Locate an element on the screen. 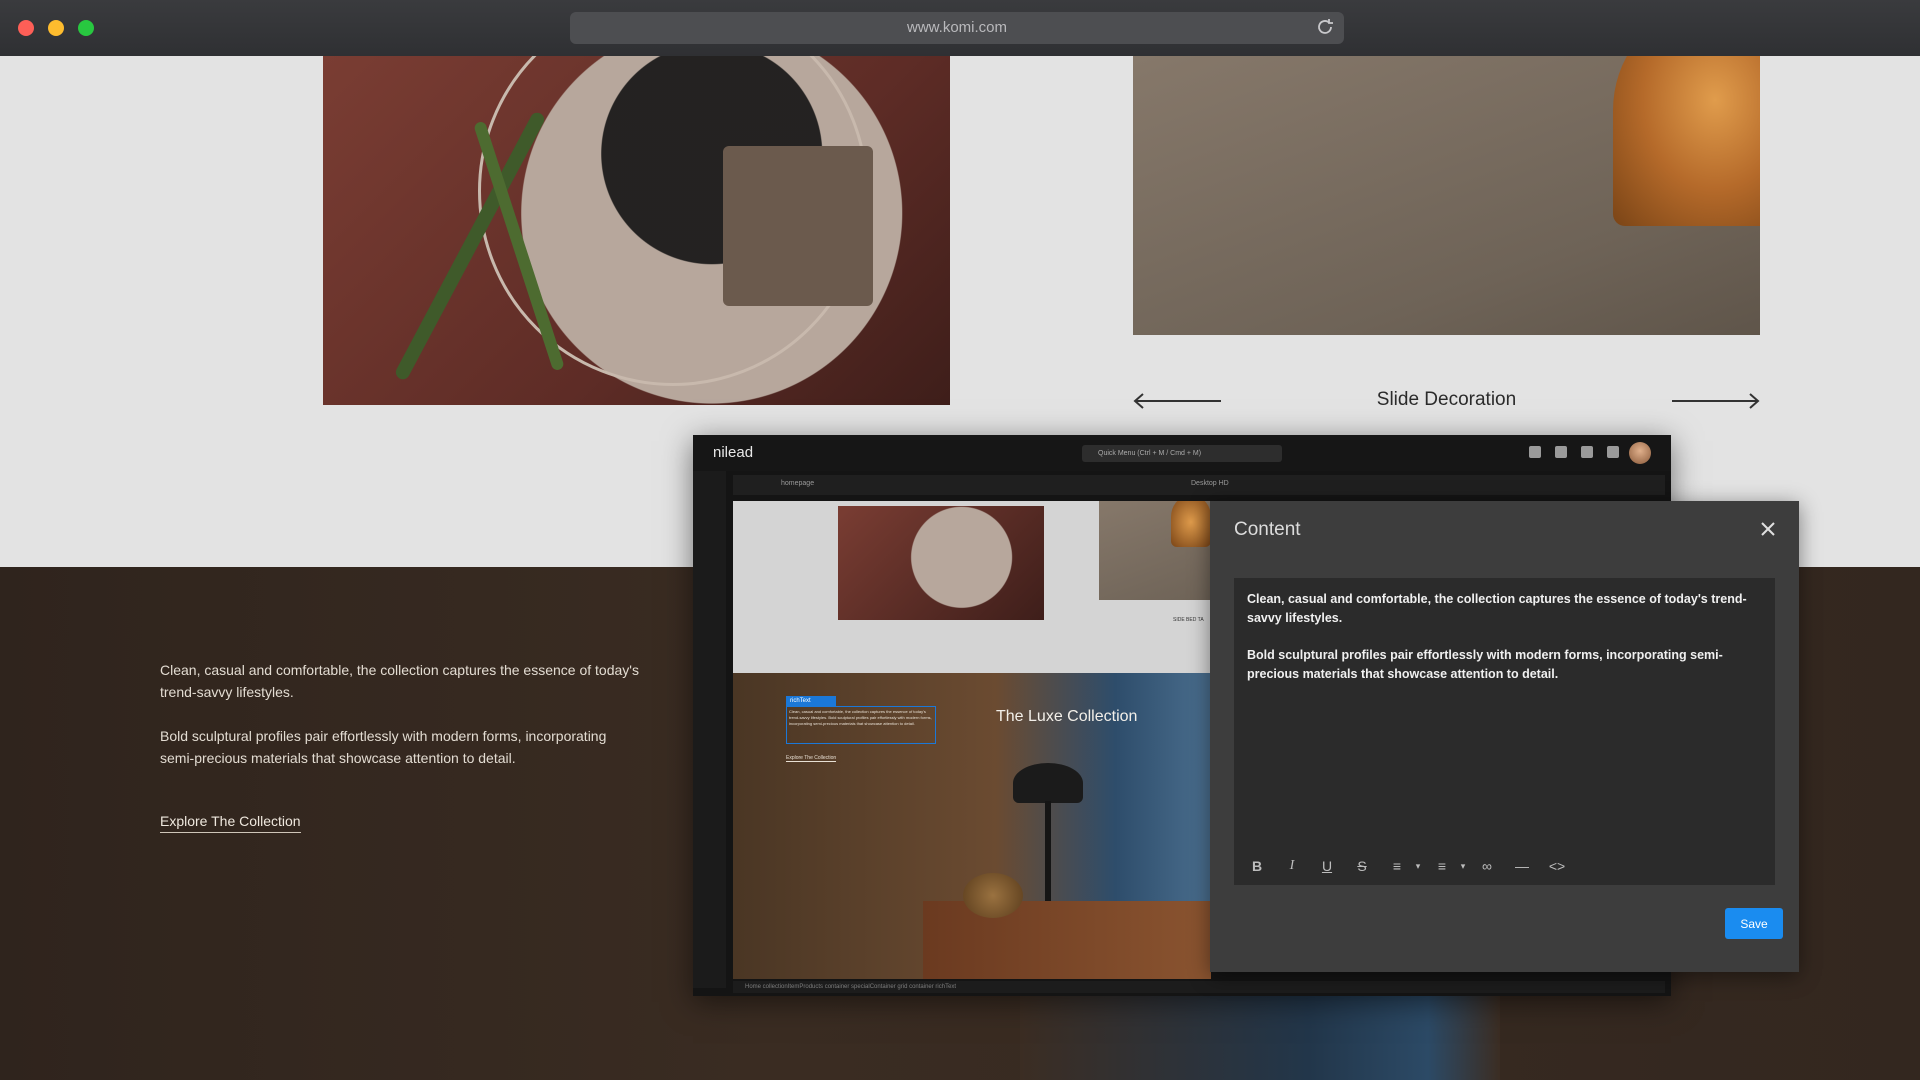 Image resolution: width=1920 pixels, height=1080 pixels. italic-icon: I is located at coordinates (1292, 866).